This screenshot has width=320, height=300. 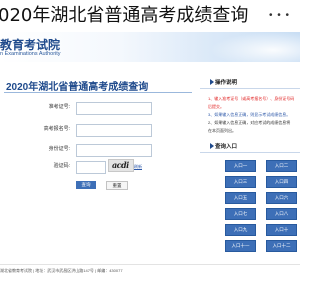 I want to click on field-row-registration-number: 高考报名号:, so click(x=99, y=130).